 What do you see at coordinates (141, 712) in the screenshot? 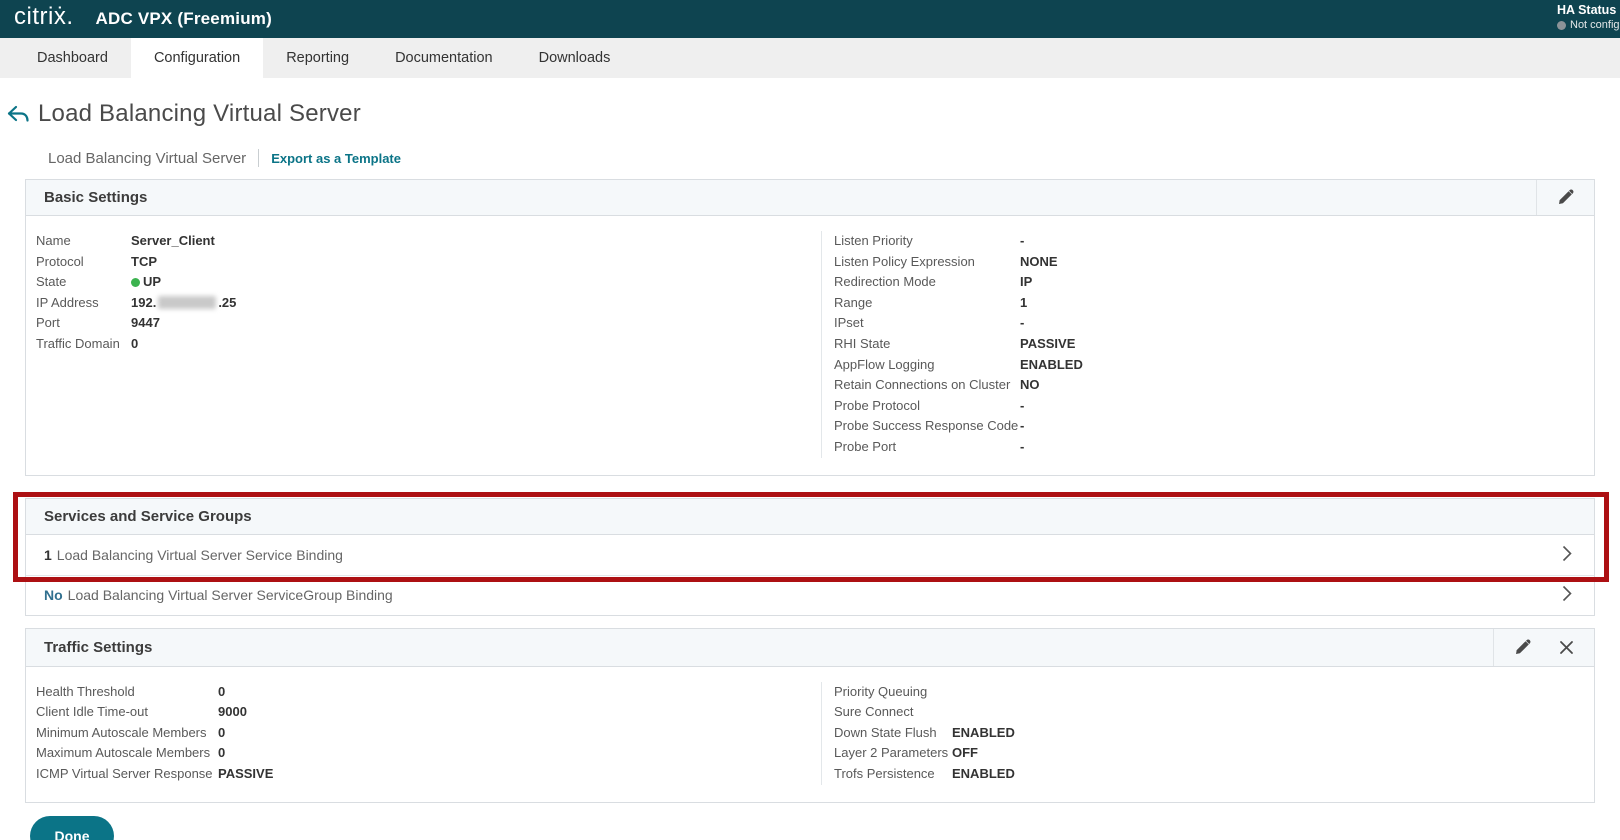
I see `field-client-idle-timeout: Client Idle Time-out 9000` at bounding box center [141, 712].